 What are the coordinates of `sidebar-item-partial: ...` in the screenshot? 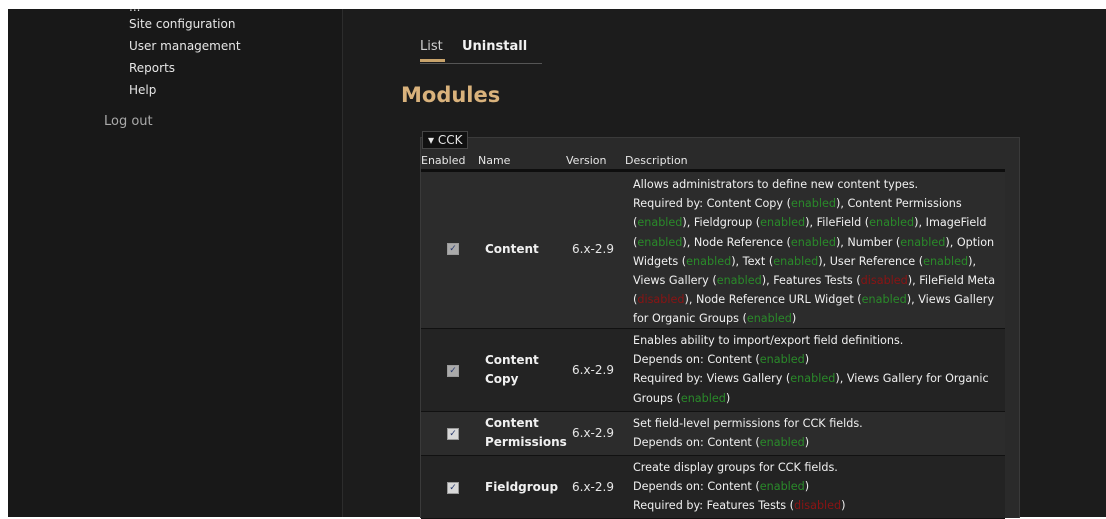 It's located at (134, 7).